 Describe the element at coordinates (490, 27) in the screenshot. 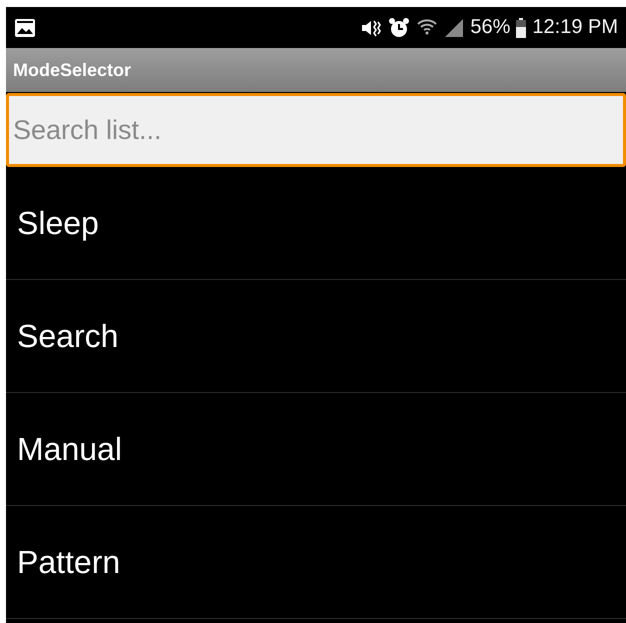

I see `battery-percent: 56%` at that location.